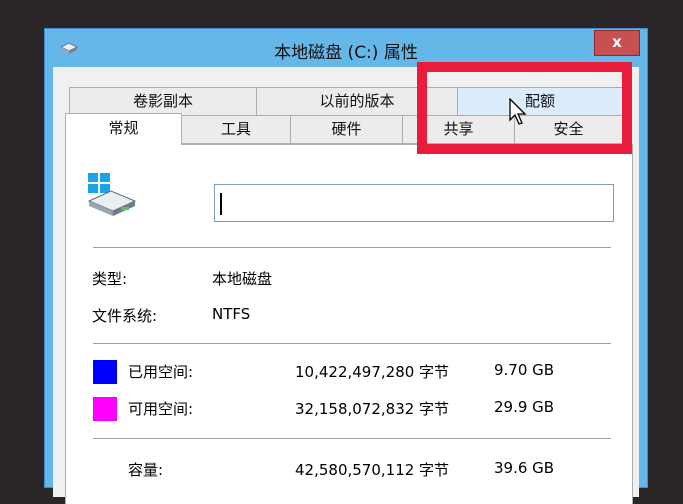  I want to click on tab-tools: 工具, so click(236, 129).